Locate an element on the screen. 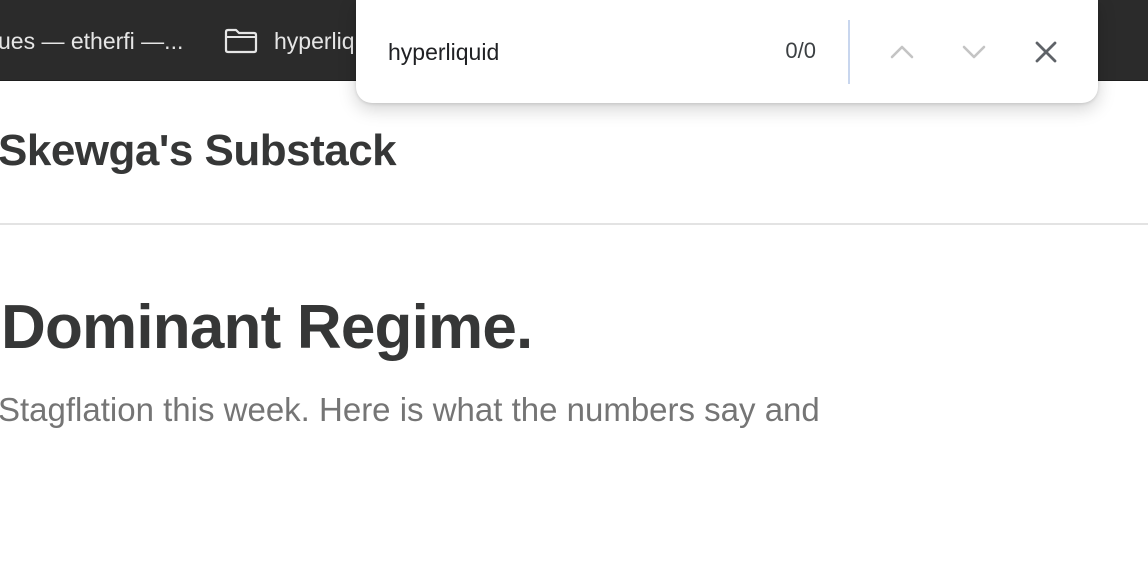 This screenshot has height=568, width=1148. find-in-page-bar: 0/0 is located at coordinates (727, 51).